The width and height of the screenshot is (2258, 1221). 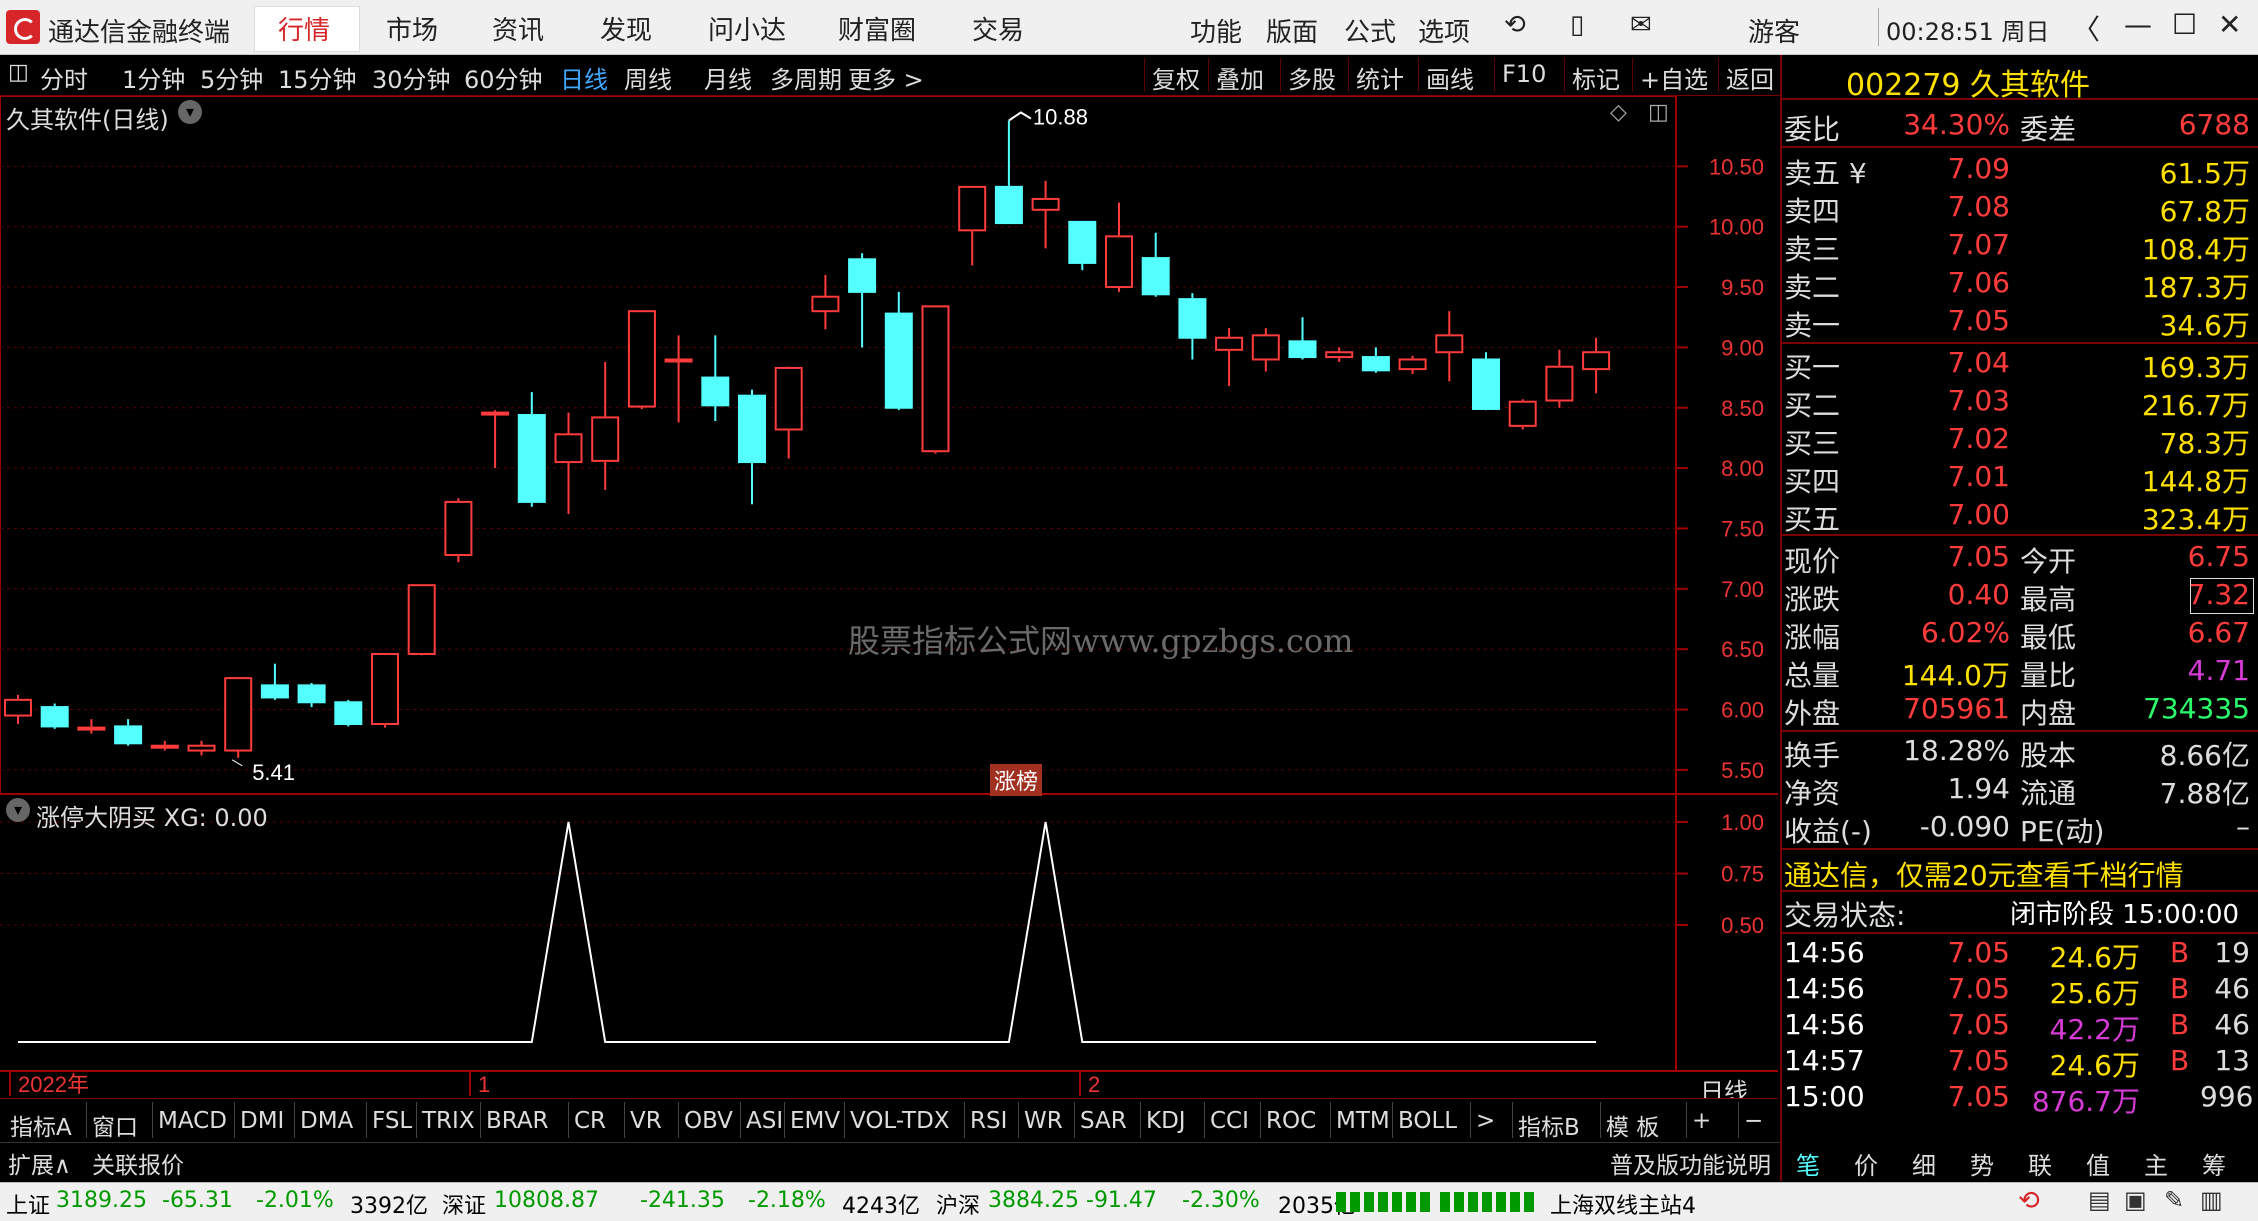 What do you see at coordinates (1240, 77) in the screenshot?
I see `tool-tab-1: 叠加` at bounding box center [1240, 77].